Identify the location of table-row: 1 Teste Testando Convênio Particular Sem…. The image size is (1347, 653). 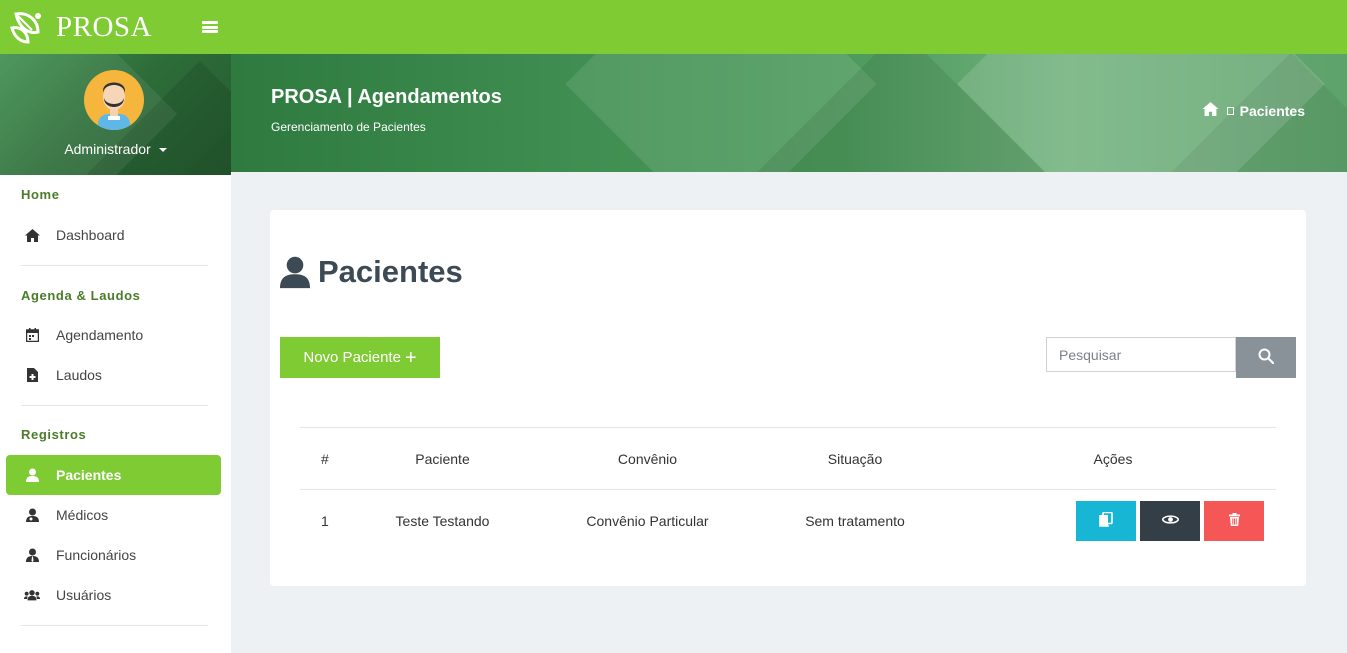
(788, 521).